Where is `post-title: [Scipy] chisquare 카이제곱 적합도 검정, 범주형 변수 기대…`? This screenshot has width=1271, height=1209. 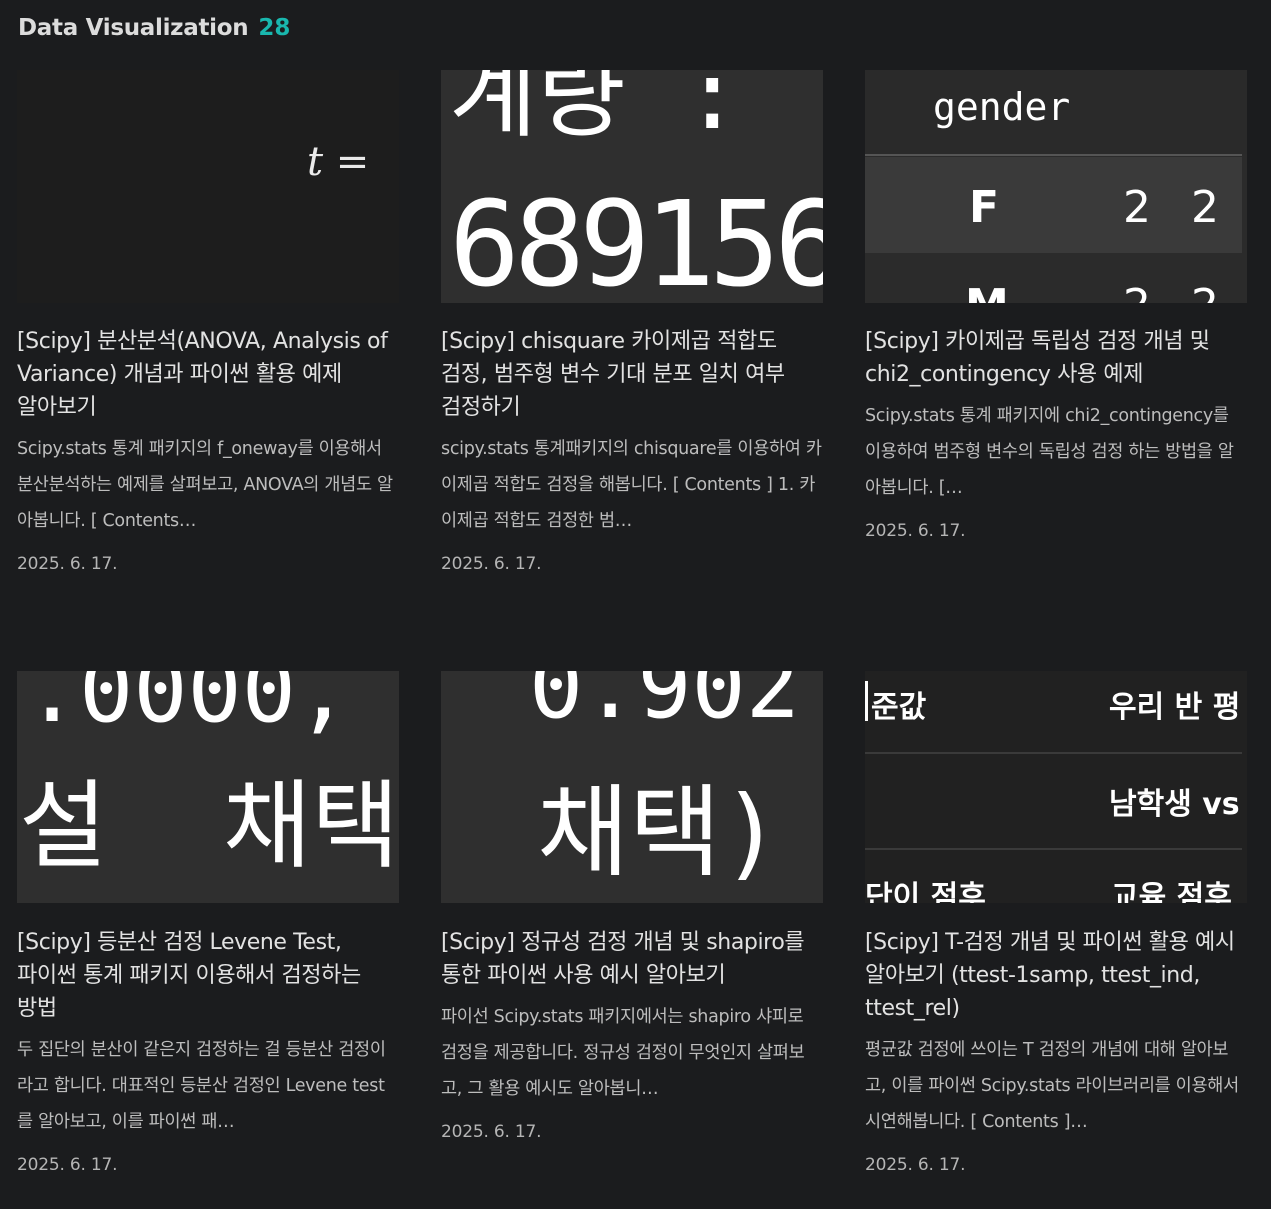
post-title: [Scipy] chisquare 카이제곱 적합도 검정, 범주형 변수 기대… is located at coordinates (632, 374).